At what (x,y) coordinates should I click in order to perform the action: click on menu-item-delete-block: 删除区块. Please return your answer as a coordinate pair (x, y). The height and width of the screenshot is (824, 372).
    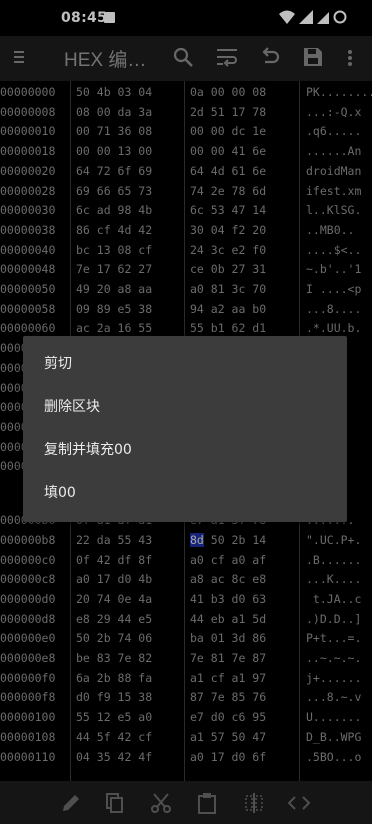
    Looking at the image, I should click on (184, 407).